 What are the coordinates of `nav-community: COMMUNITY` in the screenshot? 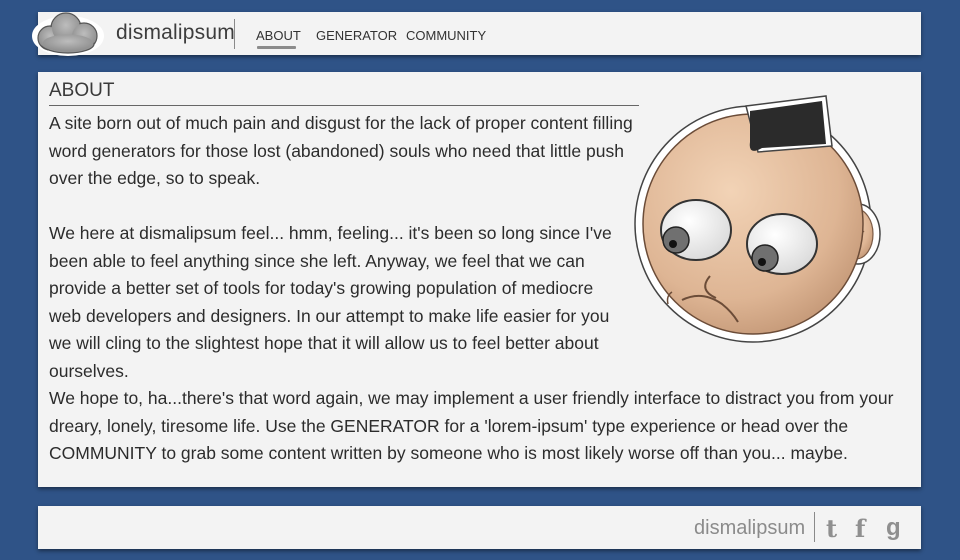 It's located at (446, 35).